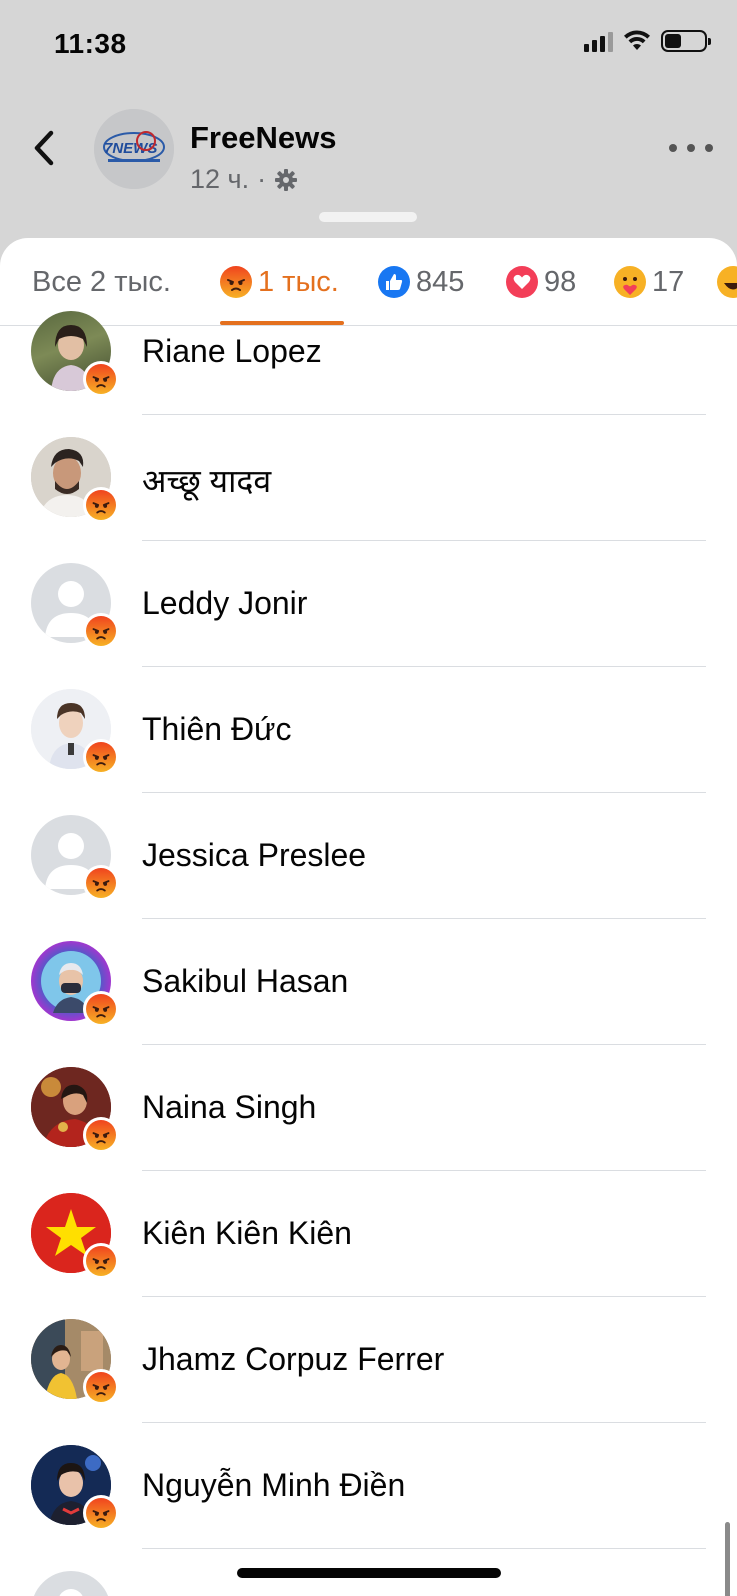 This screenshot has width=737, height=1596. Describe the element at coordinates (90, 43) in the screenshot. I see `status-time: 11:38` at that location.